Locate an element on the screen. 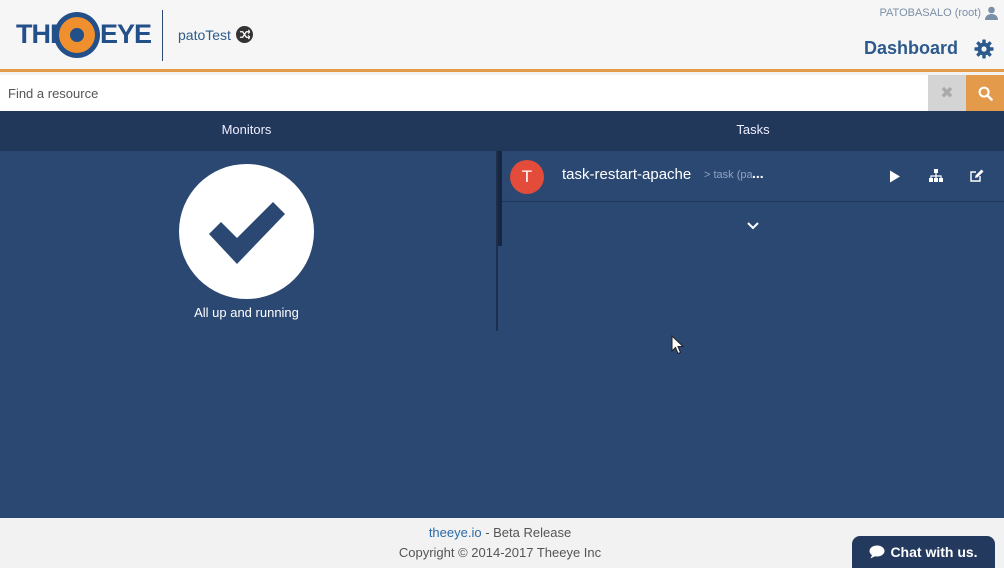 The width and height of the screenshot is (1004, 568). user-icon is located at coordinates (991, 13).